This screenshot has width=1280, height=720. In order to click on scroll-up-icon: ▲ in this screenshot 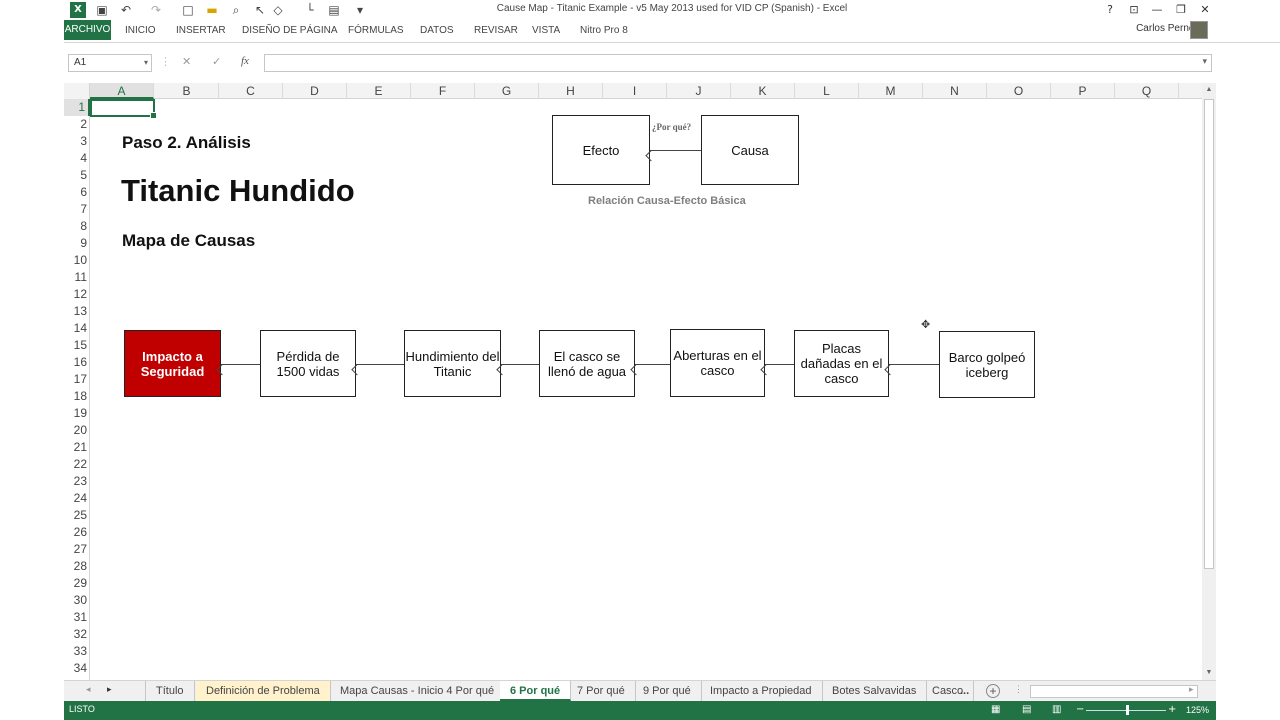, I will do `click(1209, 90)`.